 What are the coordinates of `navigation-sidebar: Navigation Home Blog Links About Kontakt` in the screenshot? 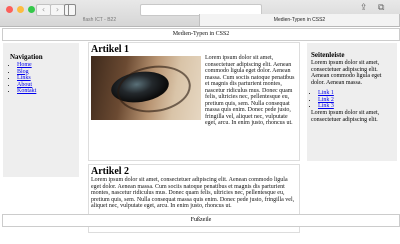 It's located at (41, 110).